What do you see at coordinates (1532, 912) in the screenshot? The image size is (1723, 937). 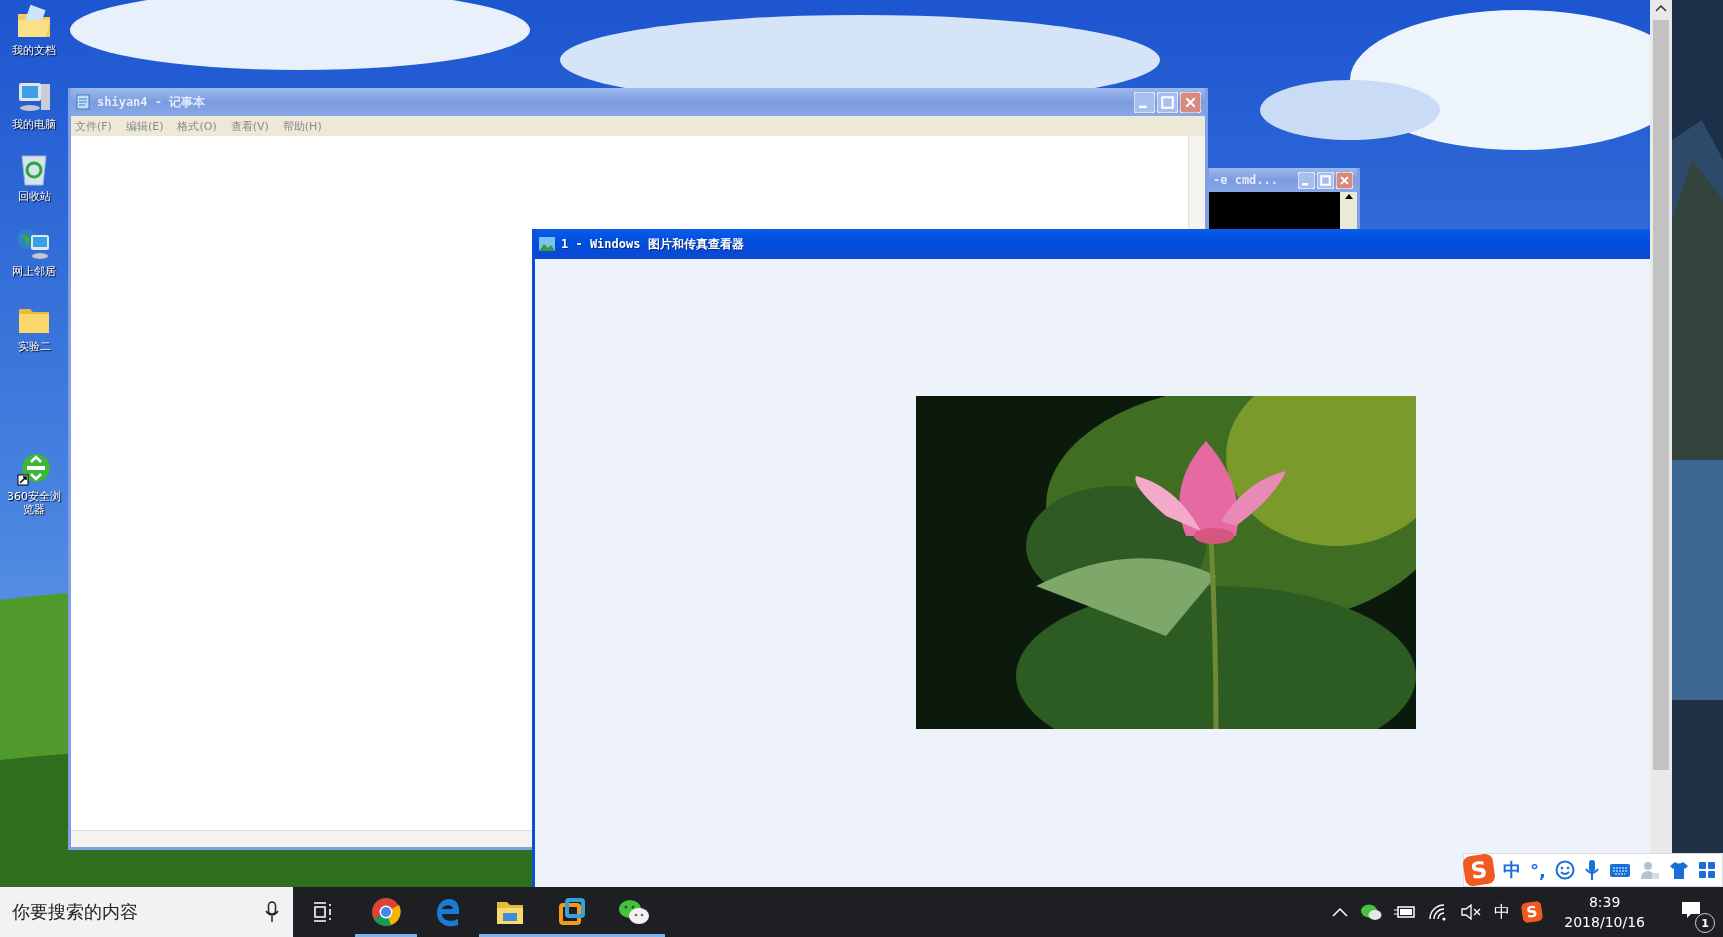 I see `input-method-logo: S` at bounding box center [1532, 912].